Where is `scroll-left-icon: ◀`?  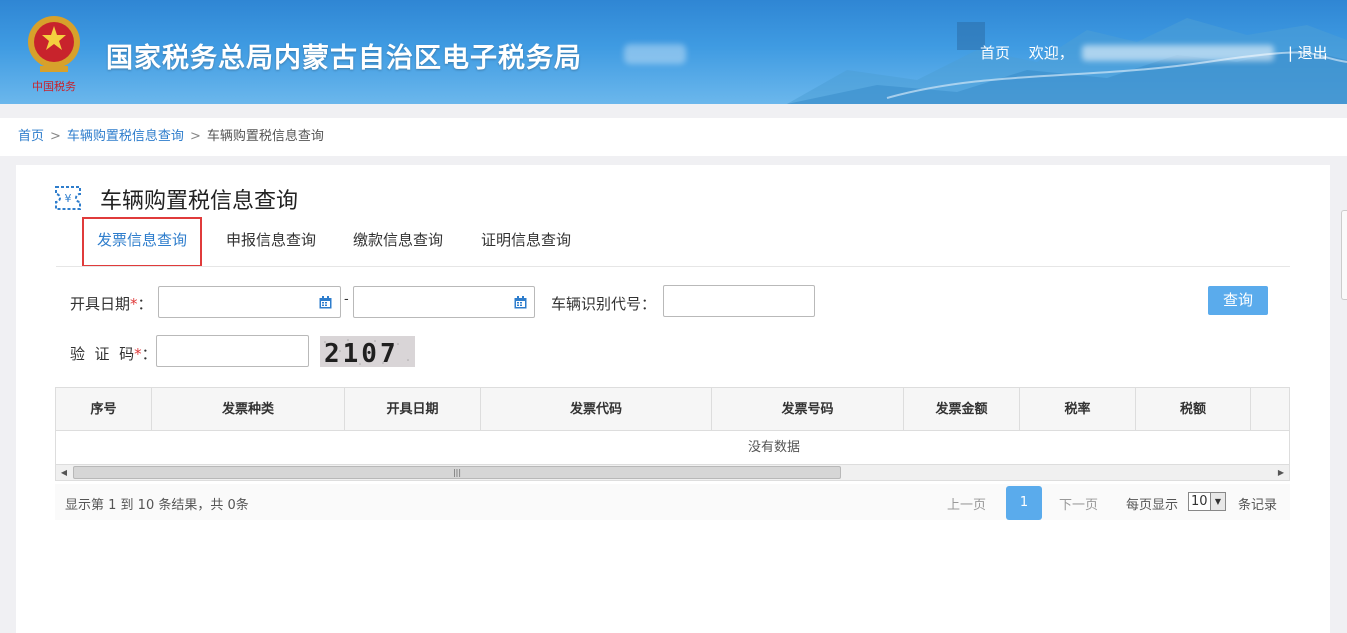
scroll-left-icon: ◀ is located at coordinates (64, 472).